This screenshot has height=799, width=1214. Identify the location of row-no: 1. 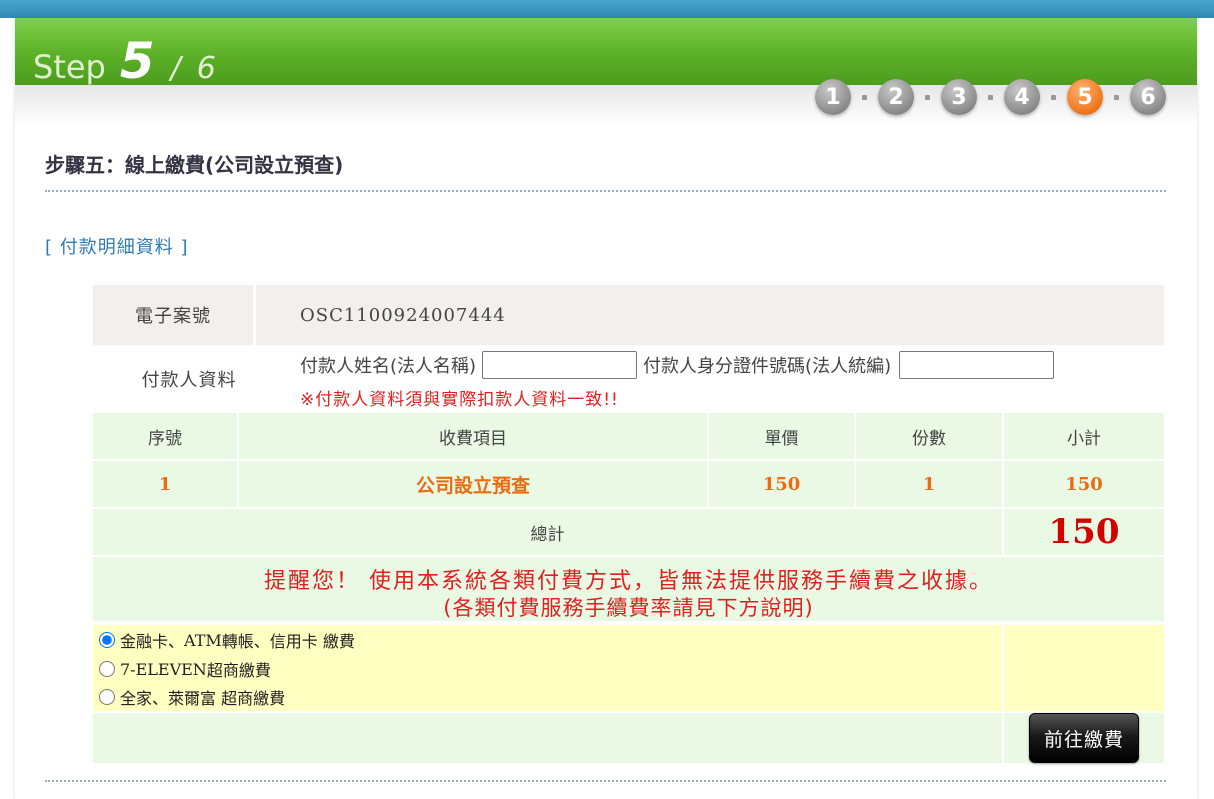
(165, 484).